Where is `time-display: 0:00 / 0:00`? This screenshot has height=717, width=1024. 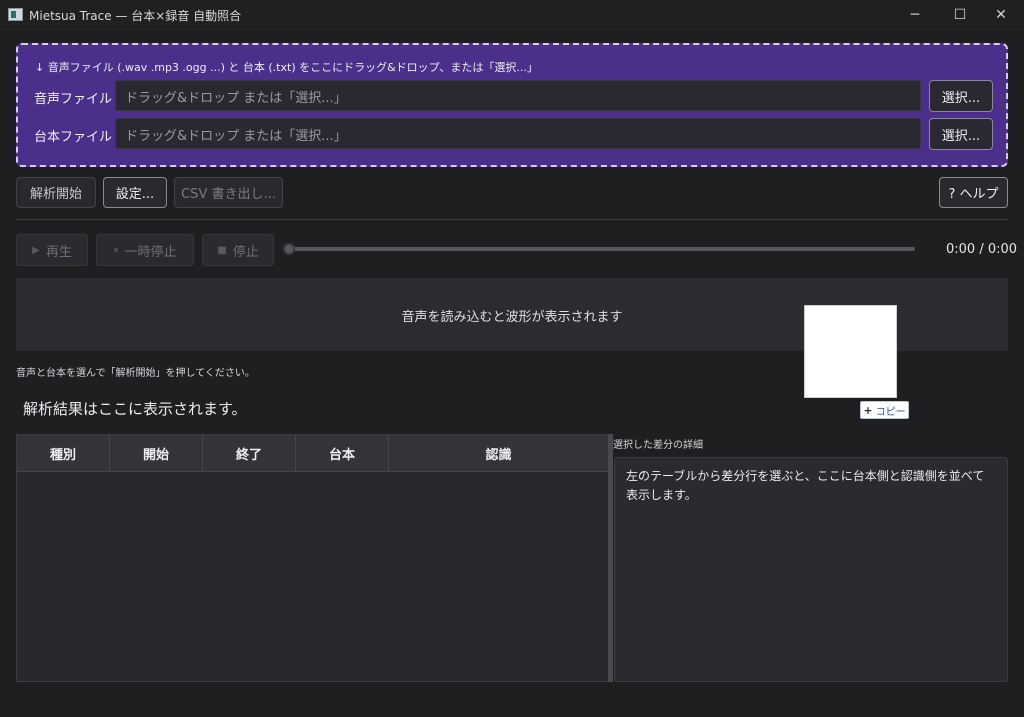 time-display: 0:00 / 0:00 is located at coordinates (982, 249).